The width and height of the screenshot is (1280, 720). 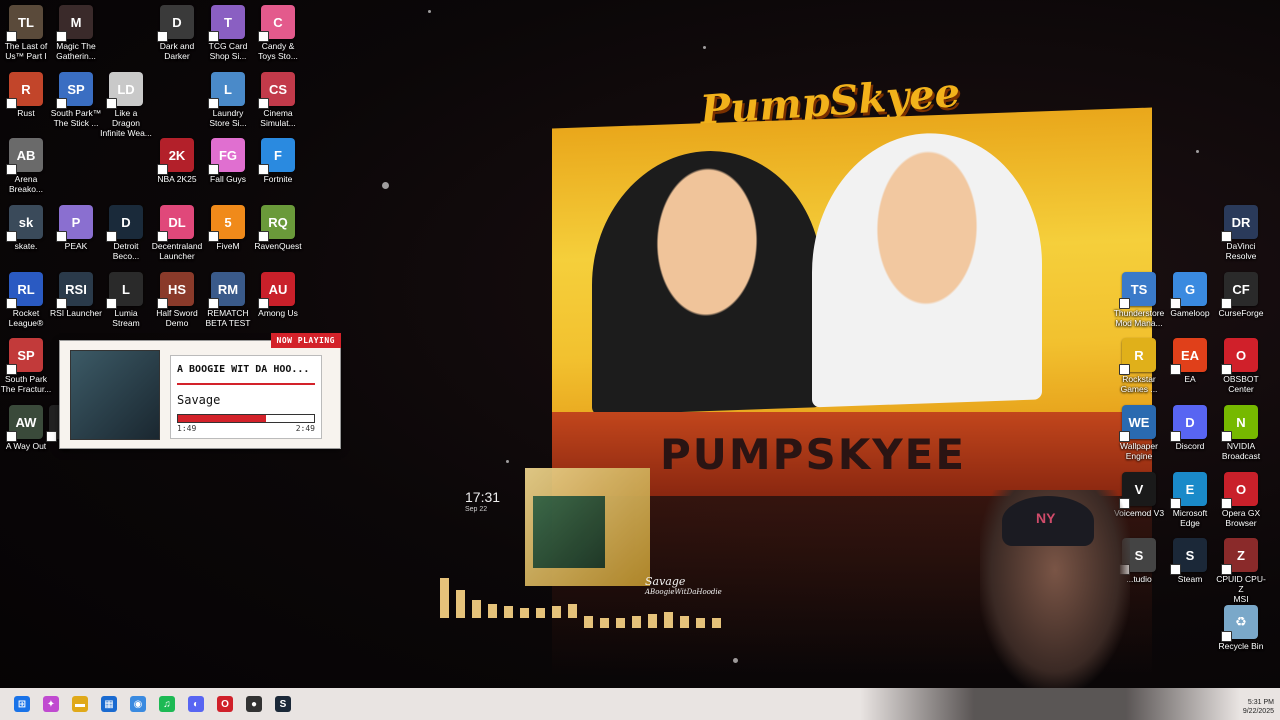 I want to click on desktop-icon-left-18: 5 FiveM, so click(x=228, y=228).